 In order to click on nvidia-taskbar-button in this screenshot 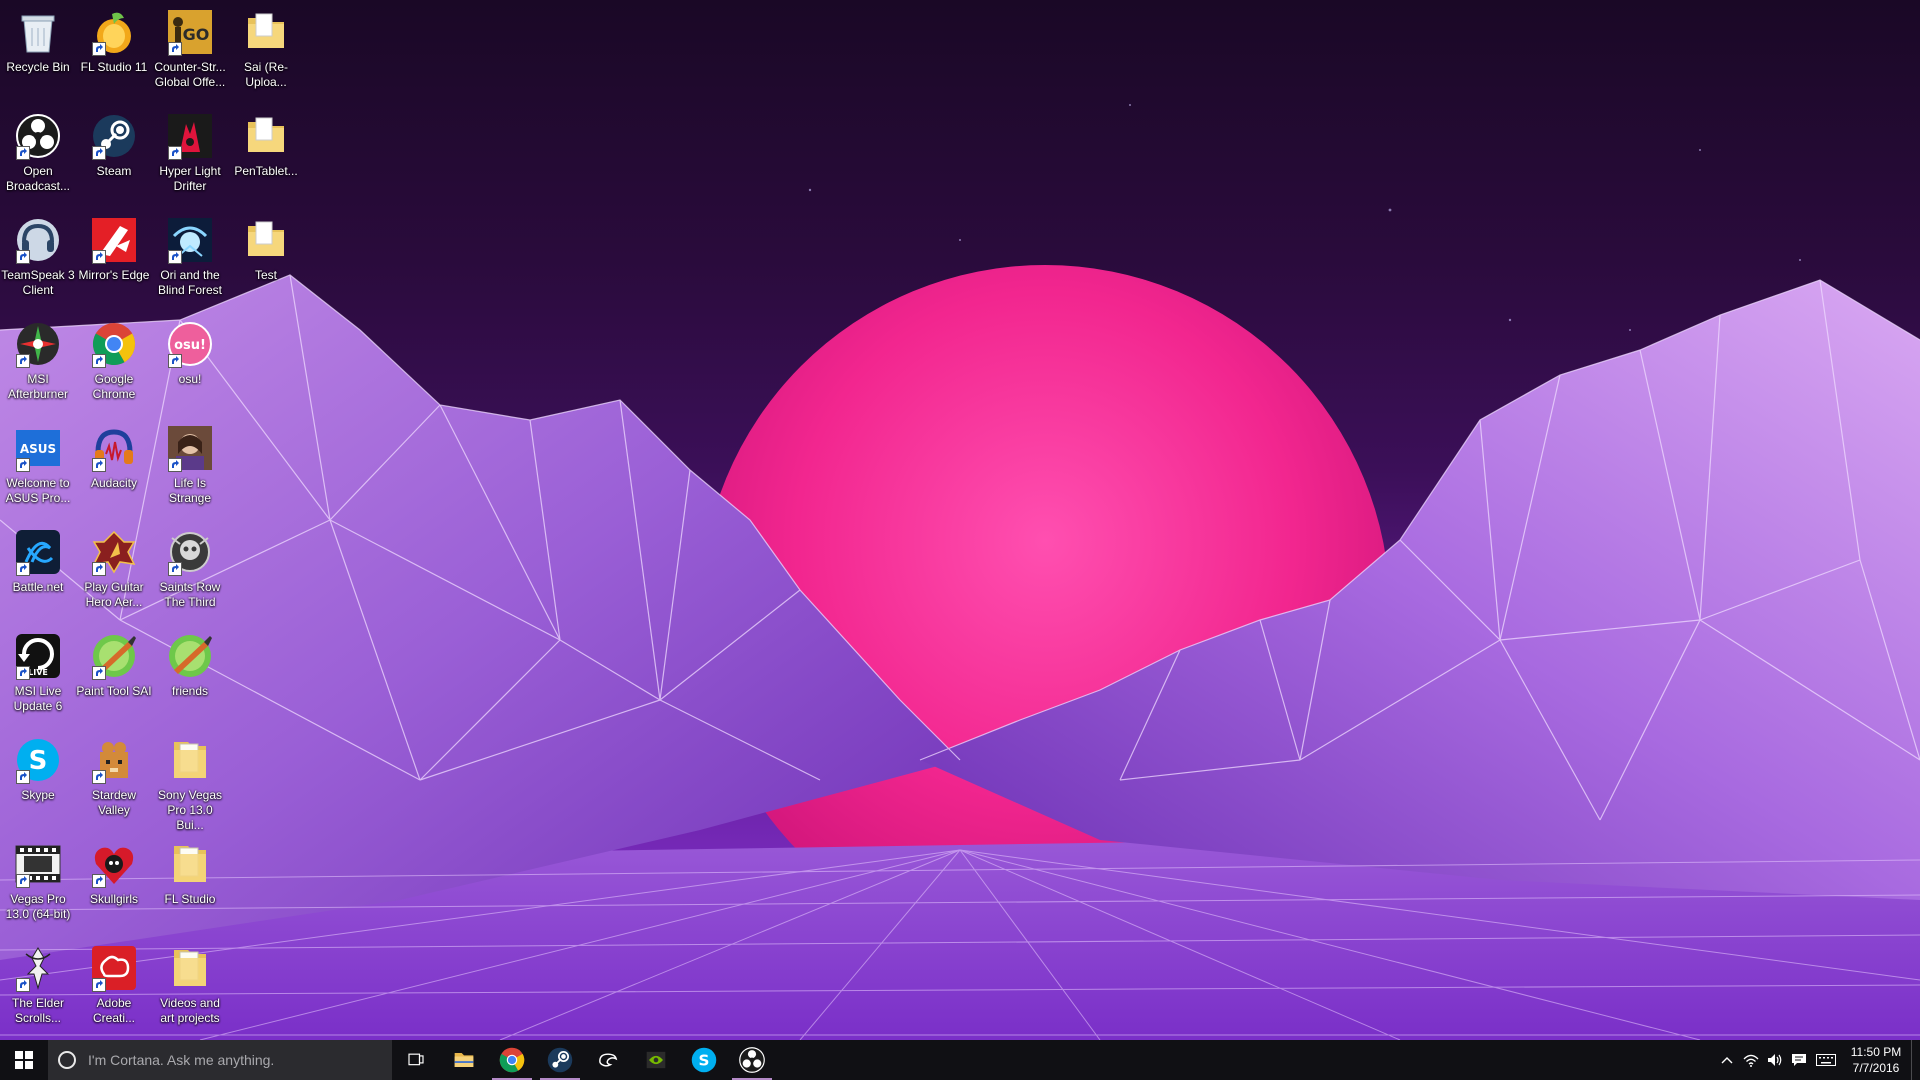, I will do `click(656, 1060)`.